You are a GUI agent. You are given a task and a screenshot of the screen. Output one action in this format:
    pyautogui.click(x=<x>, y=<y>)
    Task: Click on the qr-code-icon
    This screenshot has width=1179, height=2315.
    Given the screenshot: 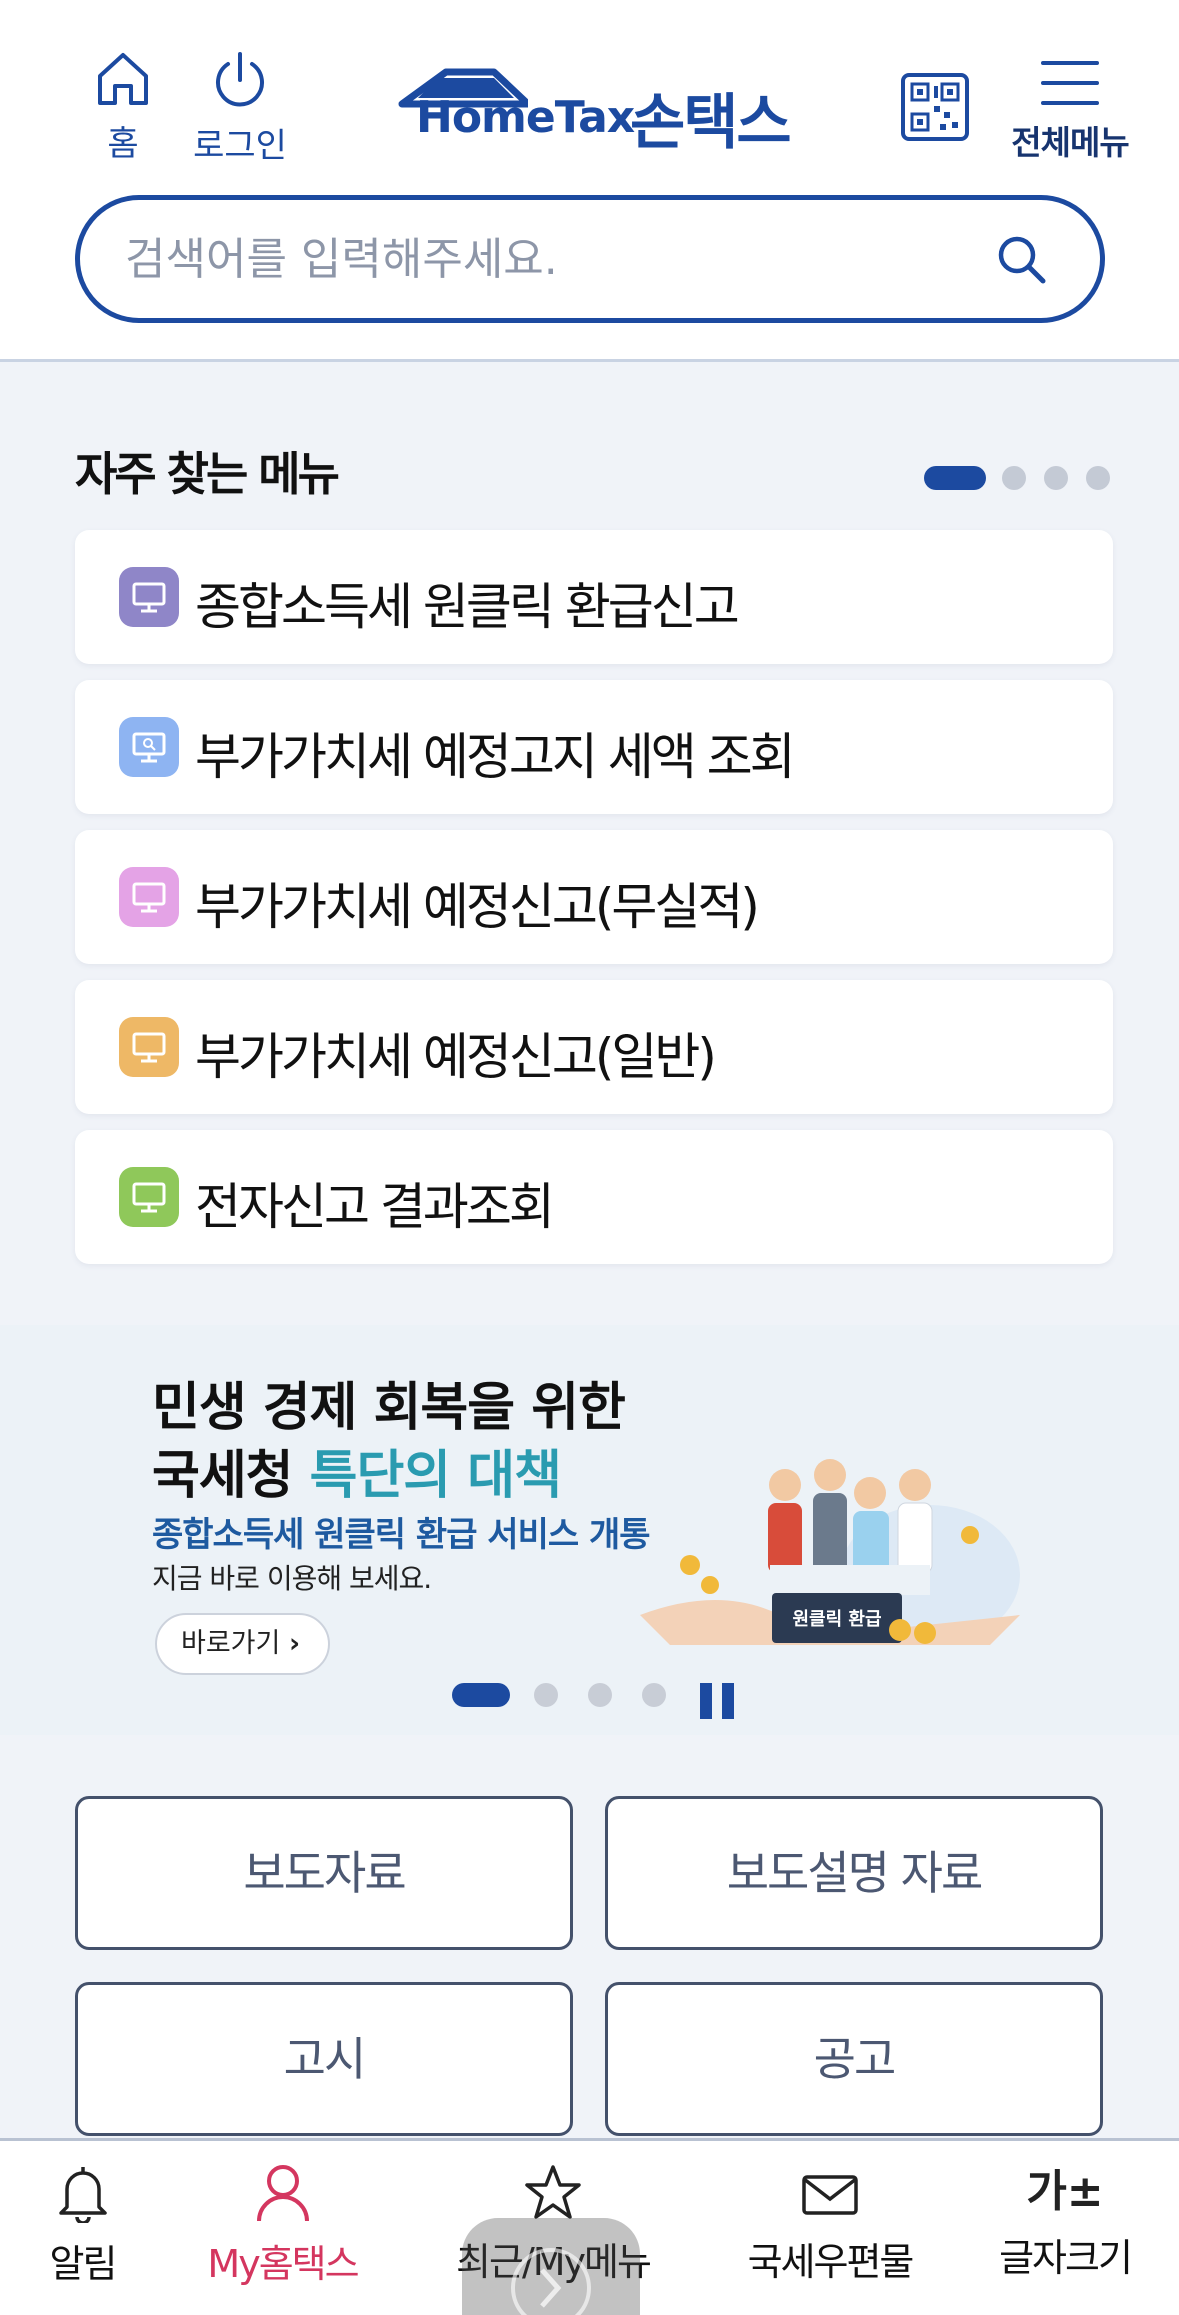 What is the action you would take?
    pyautogui.click(x=935, y=107)
    